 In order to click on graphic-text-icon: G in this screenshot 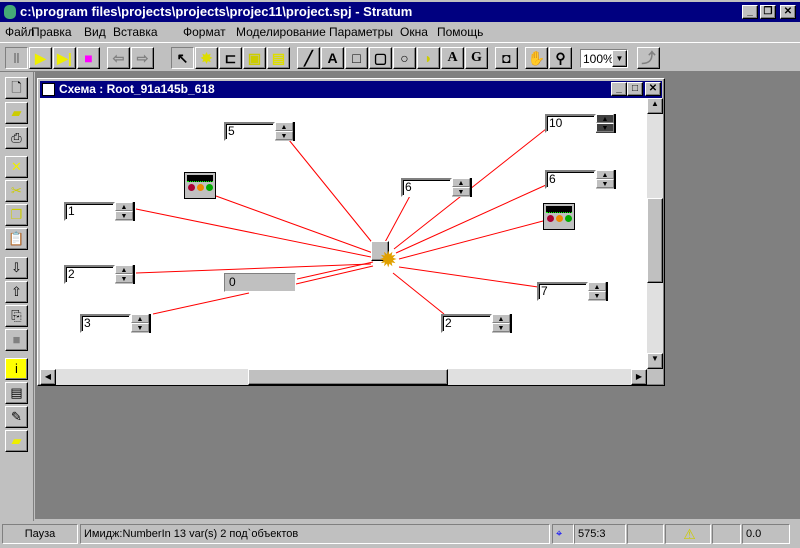, I will do `click(476, 58)`.